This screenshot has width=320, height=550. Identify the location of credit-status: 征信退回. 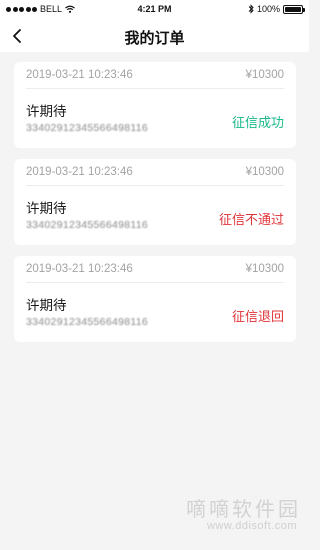
(257, 316).